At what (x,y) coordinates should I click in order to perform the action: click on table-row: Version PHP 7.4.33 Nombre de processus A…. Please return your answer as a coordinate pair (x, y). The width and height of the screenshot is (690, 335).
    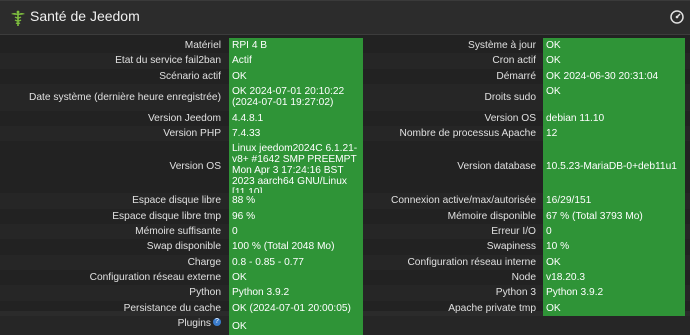
    Looking at the image, I should click on (345, 134).